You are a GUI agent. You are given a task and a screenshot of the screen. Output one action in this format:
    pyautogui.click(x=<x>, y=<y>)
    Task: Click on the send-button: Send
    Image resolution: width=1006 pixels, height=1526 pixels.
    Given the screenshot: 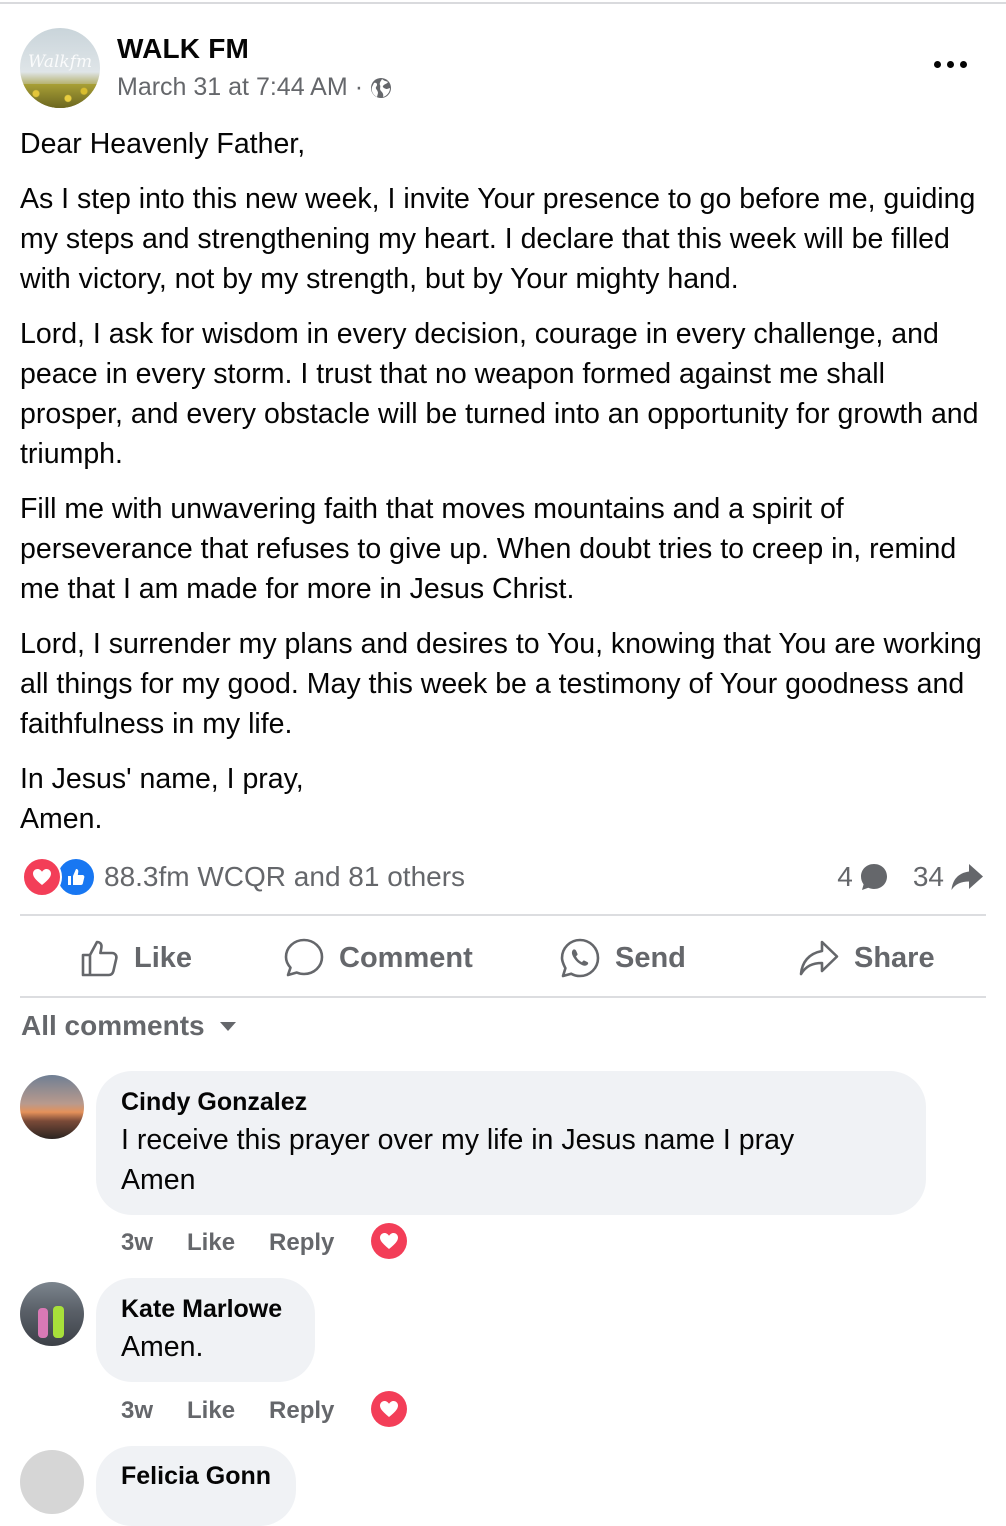 What is the action you would take?
    pyautogui.click(x=622, y=958)
    